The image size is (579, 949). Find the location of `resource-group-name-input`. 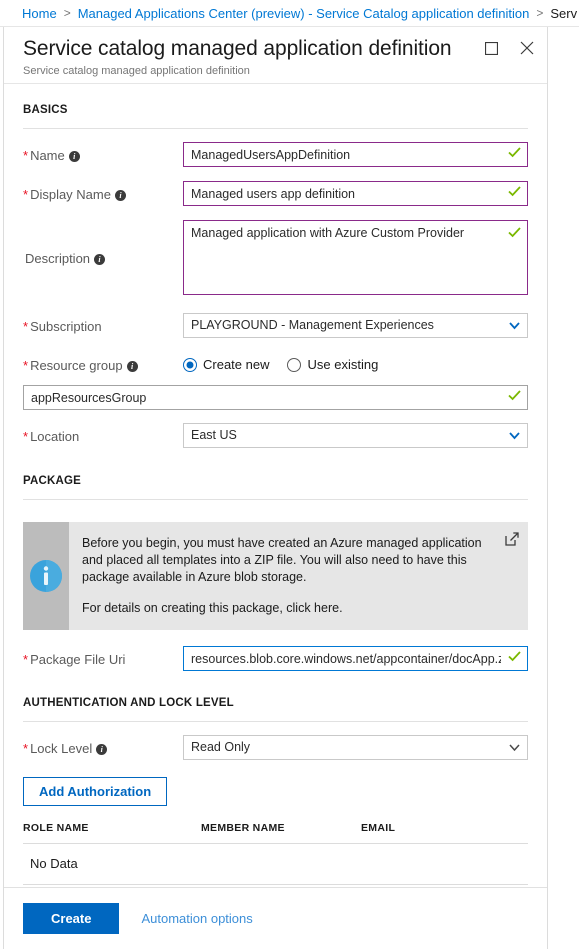

resource-group-name-input is located at coordinates (275, 397).